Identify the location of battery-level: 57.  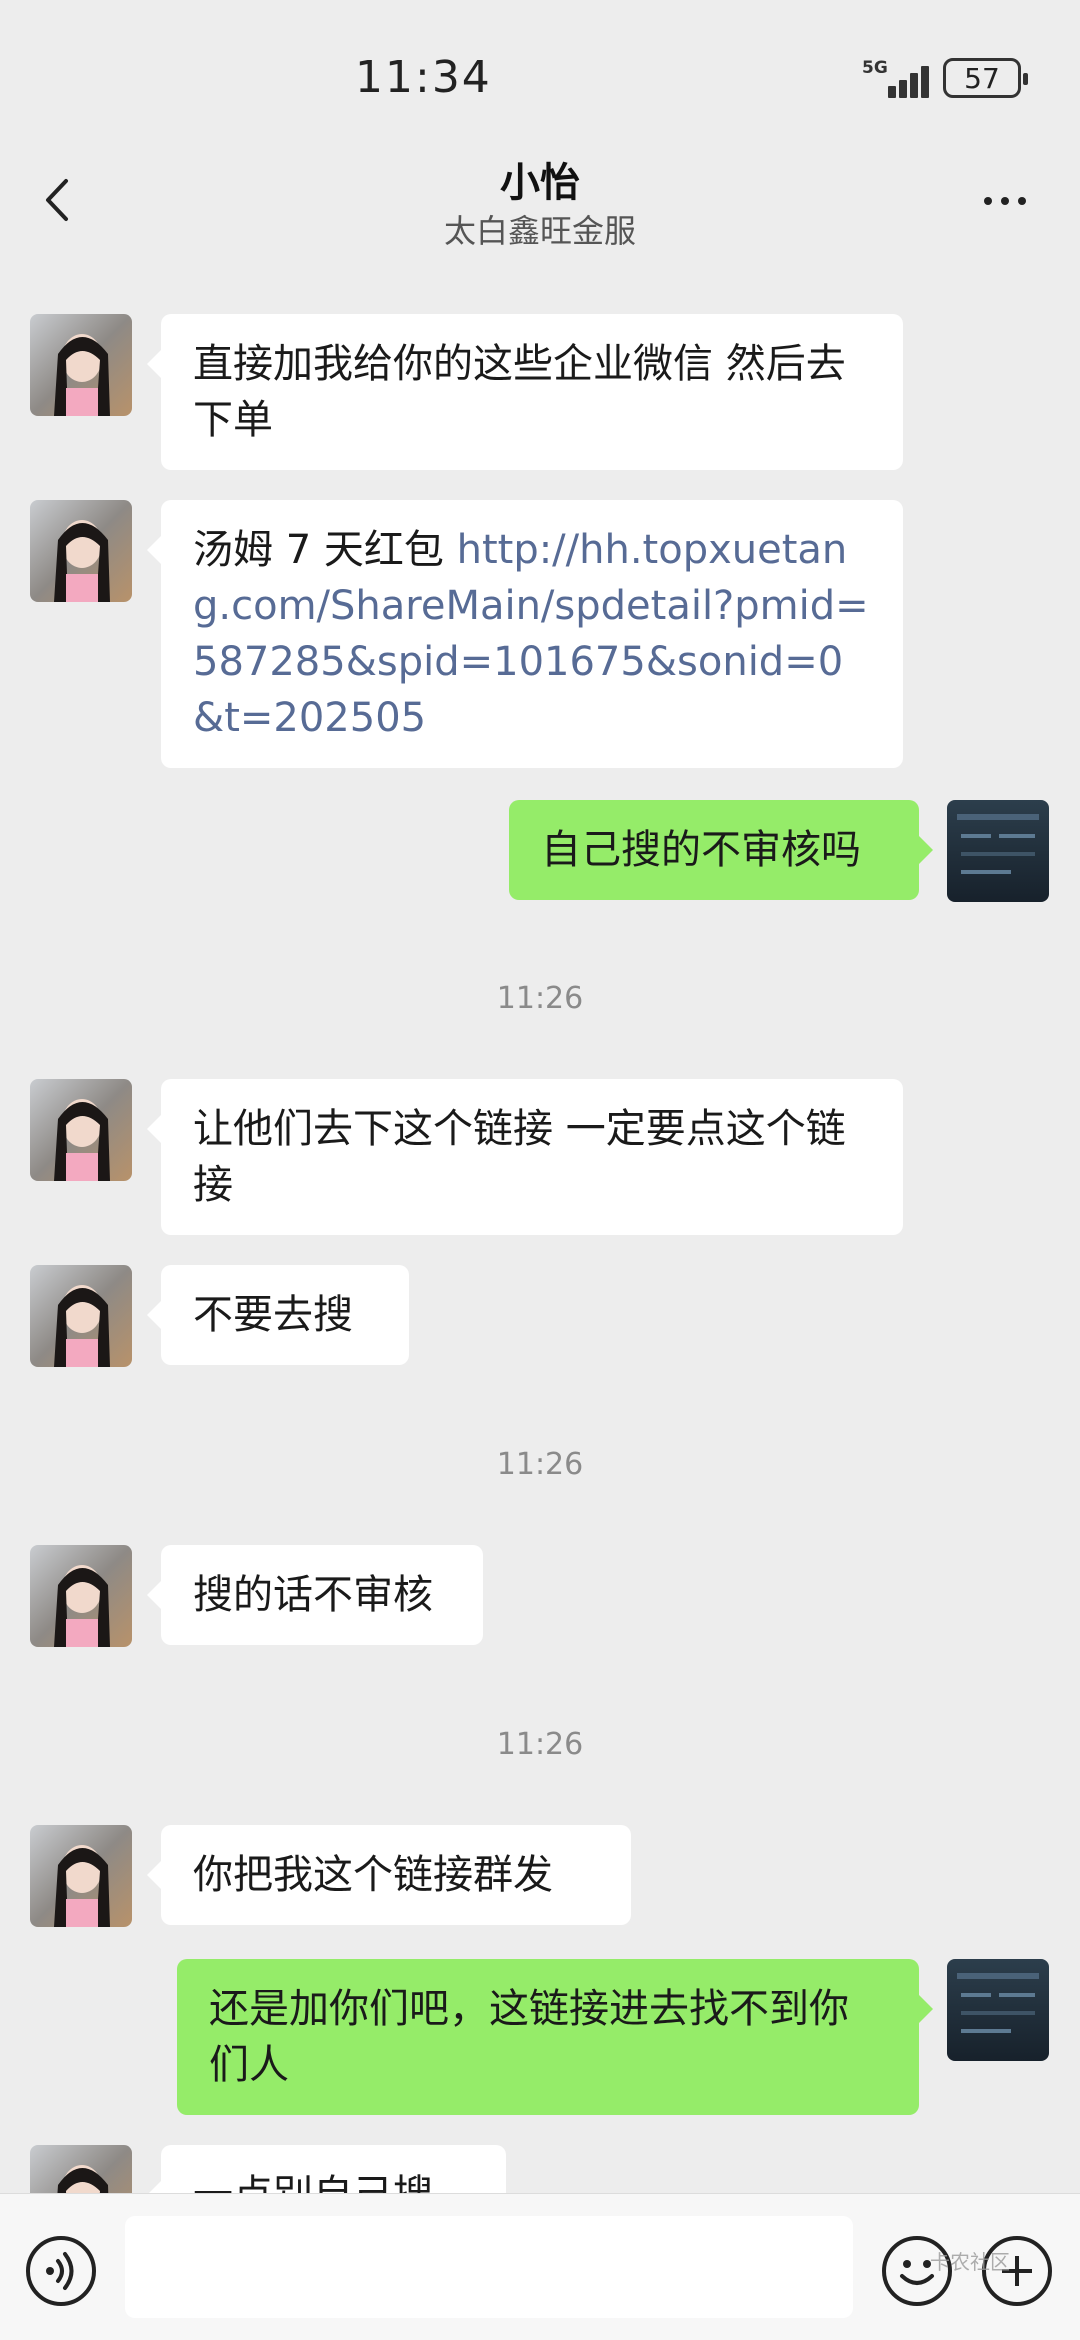
(982, 78).